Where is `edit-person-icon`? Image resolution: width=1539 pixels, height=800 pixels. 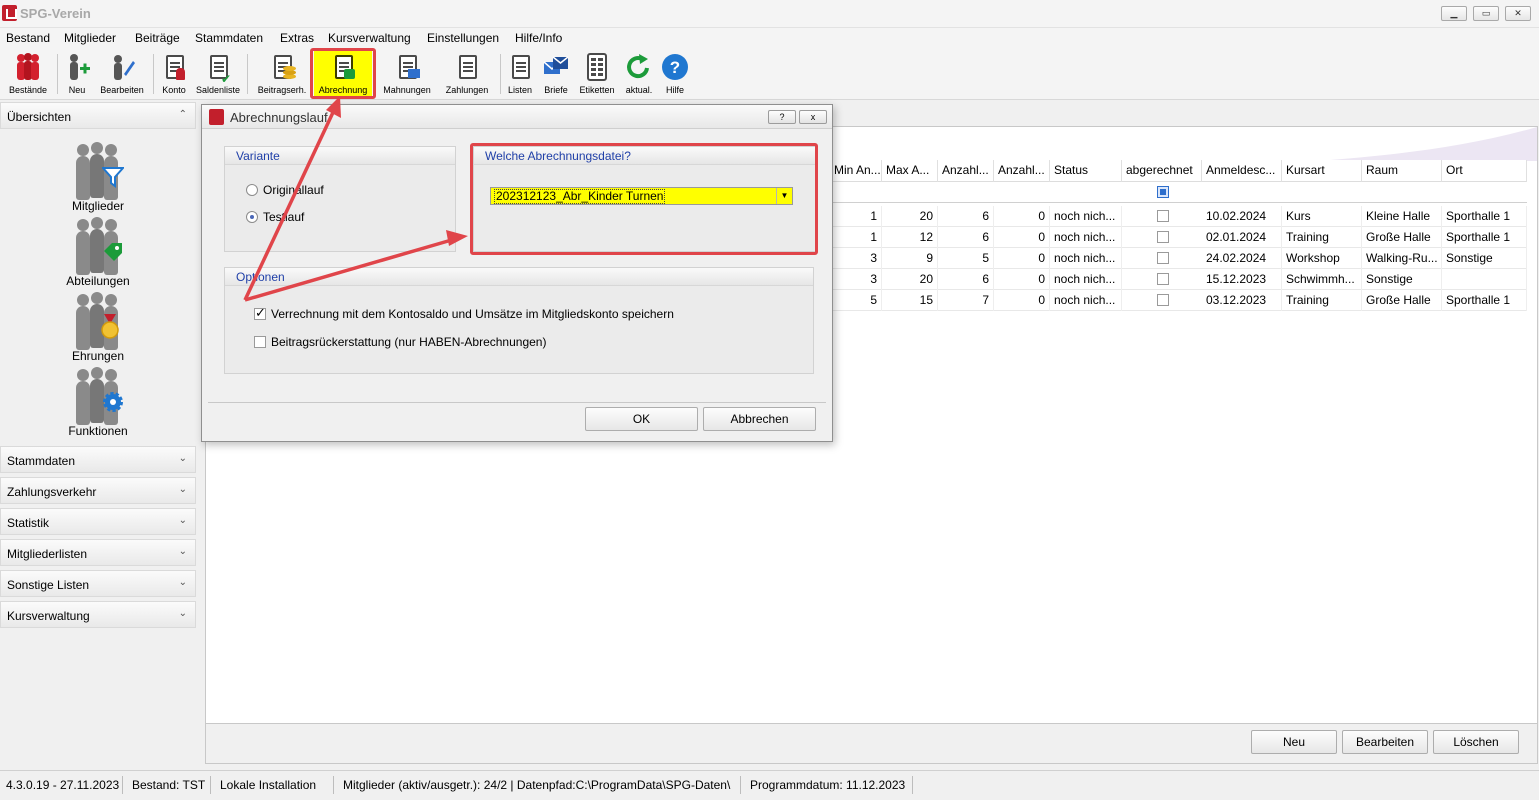
edit-person-icon is located at coordinates (122, 67).